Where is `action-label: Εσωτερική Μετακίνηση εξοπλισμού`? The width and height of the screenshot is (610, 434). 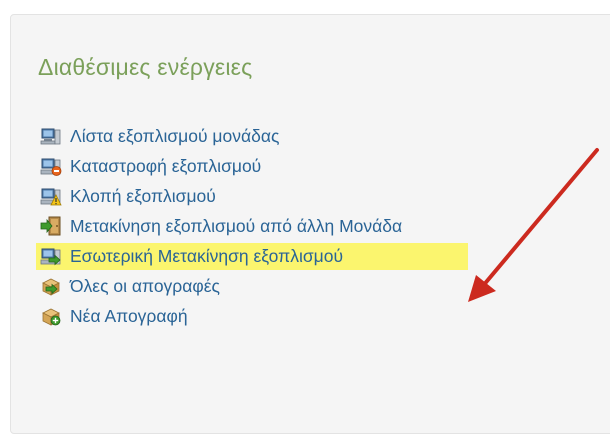 action-label: Εσωτερική Μετακίνηση εξοπλισμού is located at coordinates (206, 256).